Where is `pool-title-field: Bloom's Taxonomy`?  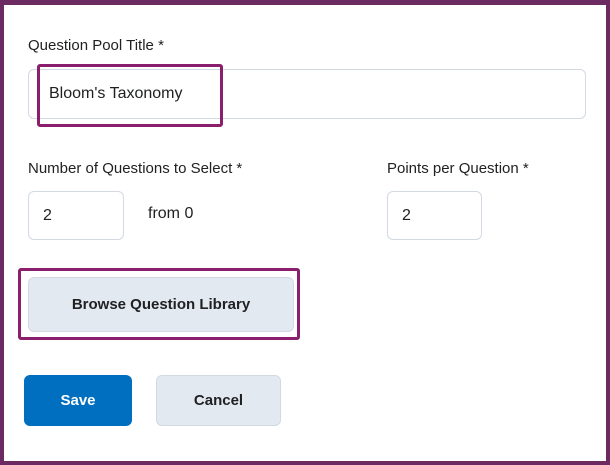
pool-title-field: Bloom's Taxonomy is located at coordinates (307, 94).